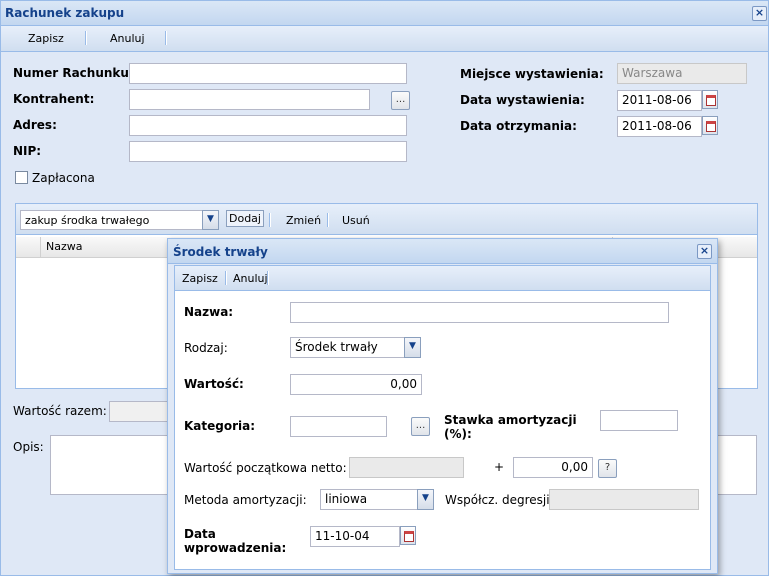 This screenshot has height=576, width=769. What do you see at coordinates (268, 125) in the screenshot?
I see `address-input` at bounding box center [268, 125].